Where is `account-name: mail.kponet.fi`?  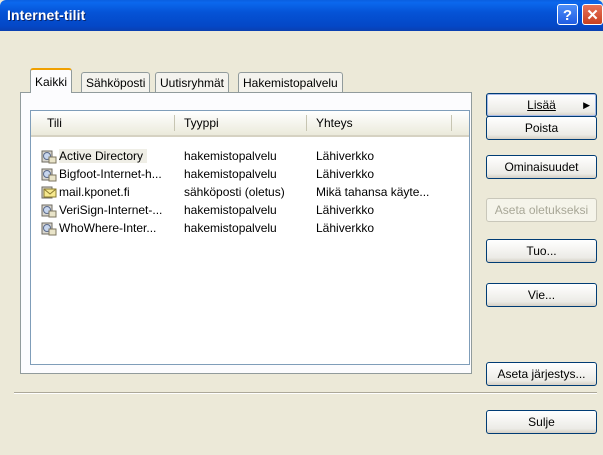 account-name: mail.kponet.fi is located at coordinates (94, 192).